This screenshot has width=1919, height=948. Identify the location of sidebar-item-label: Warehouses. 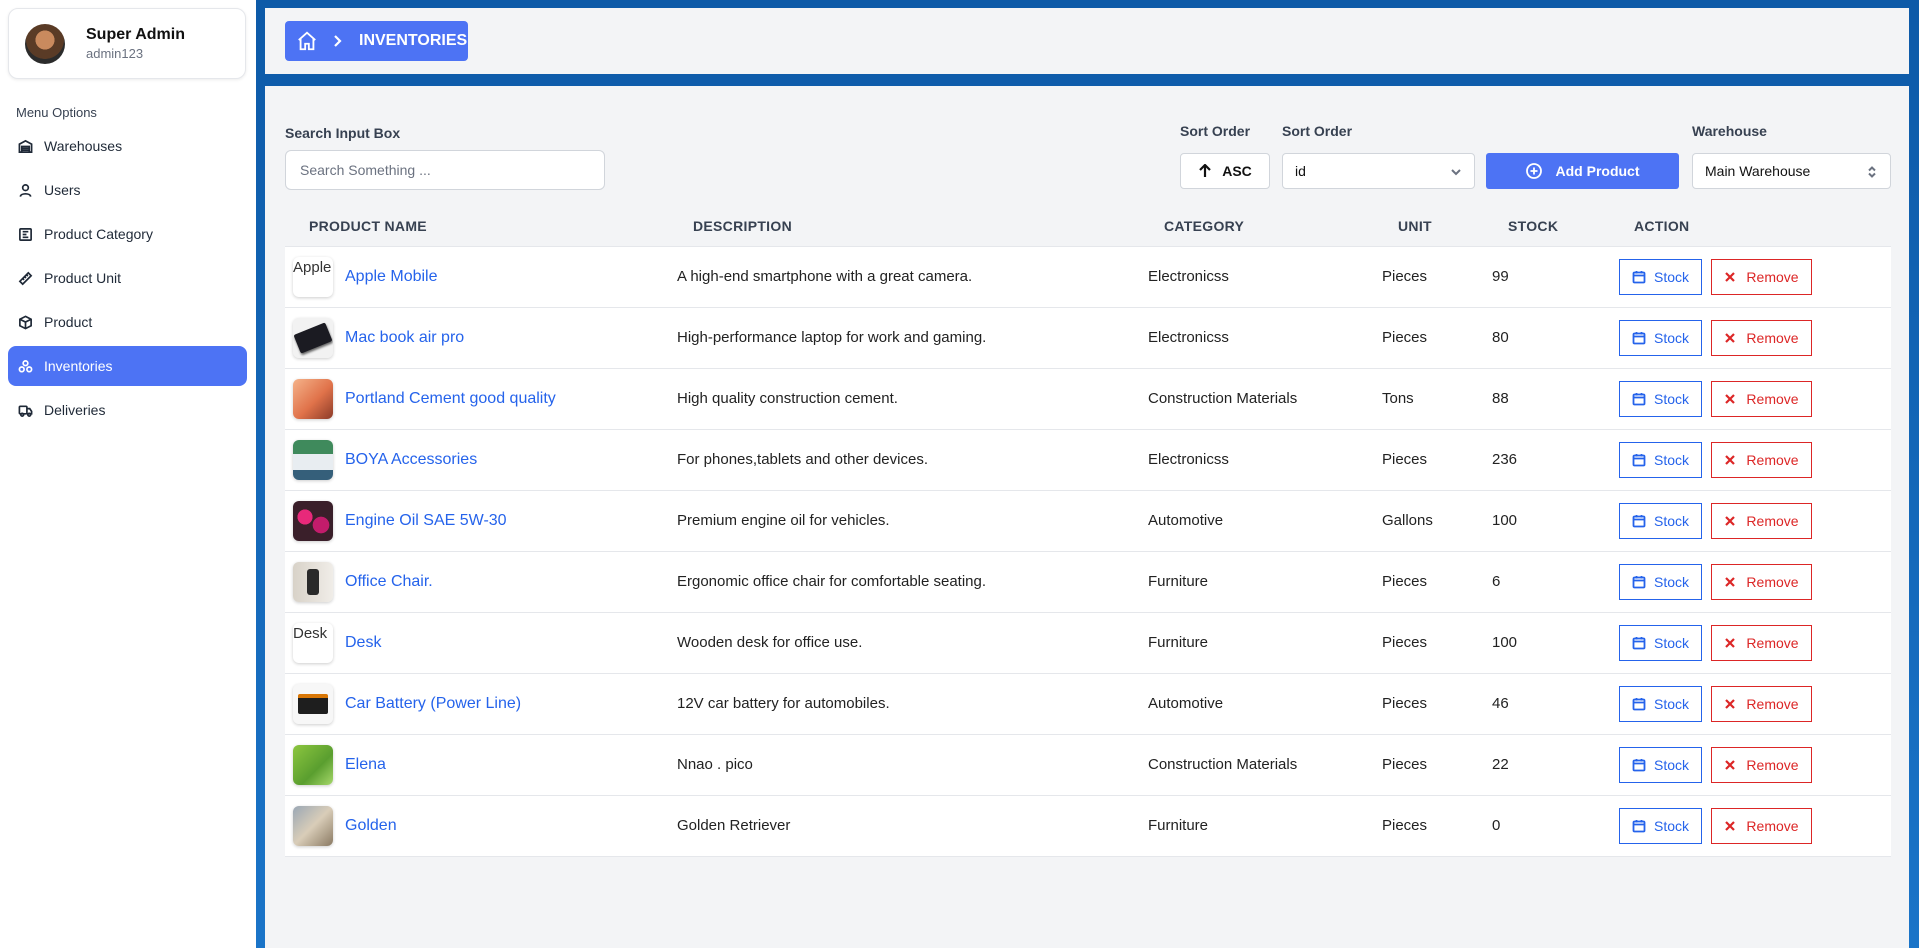
(83, 146).